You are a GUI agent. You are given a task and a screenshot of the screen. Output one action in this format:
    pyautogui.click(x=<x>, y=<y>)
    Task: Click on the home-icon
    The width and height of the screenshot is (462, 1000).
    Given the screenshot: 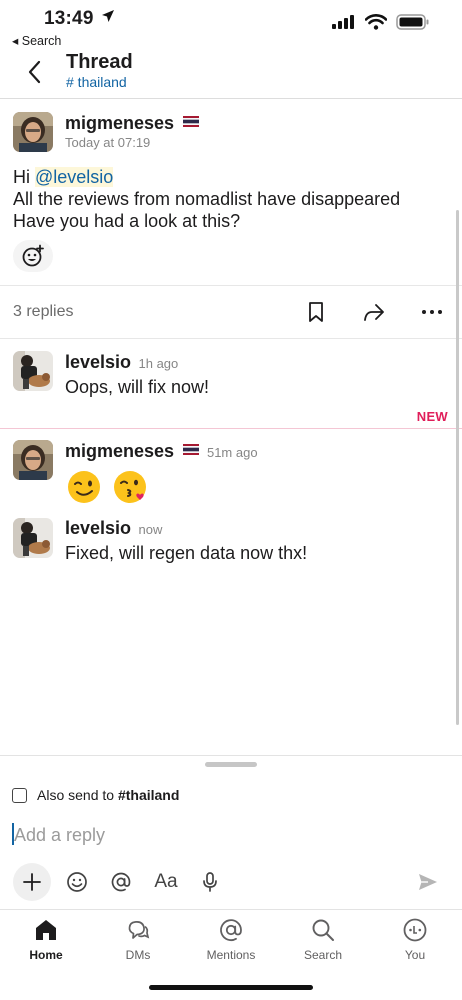 What is the action you would take?
    pyautogui.click(x=46, y=930)
    